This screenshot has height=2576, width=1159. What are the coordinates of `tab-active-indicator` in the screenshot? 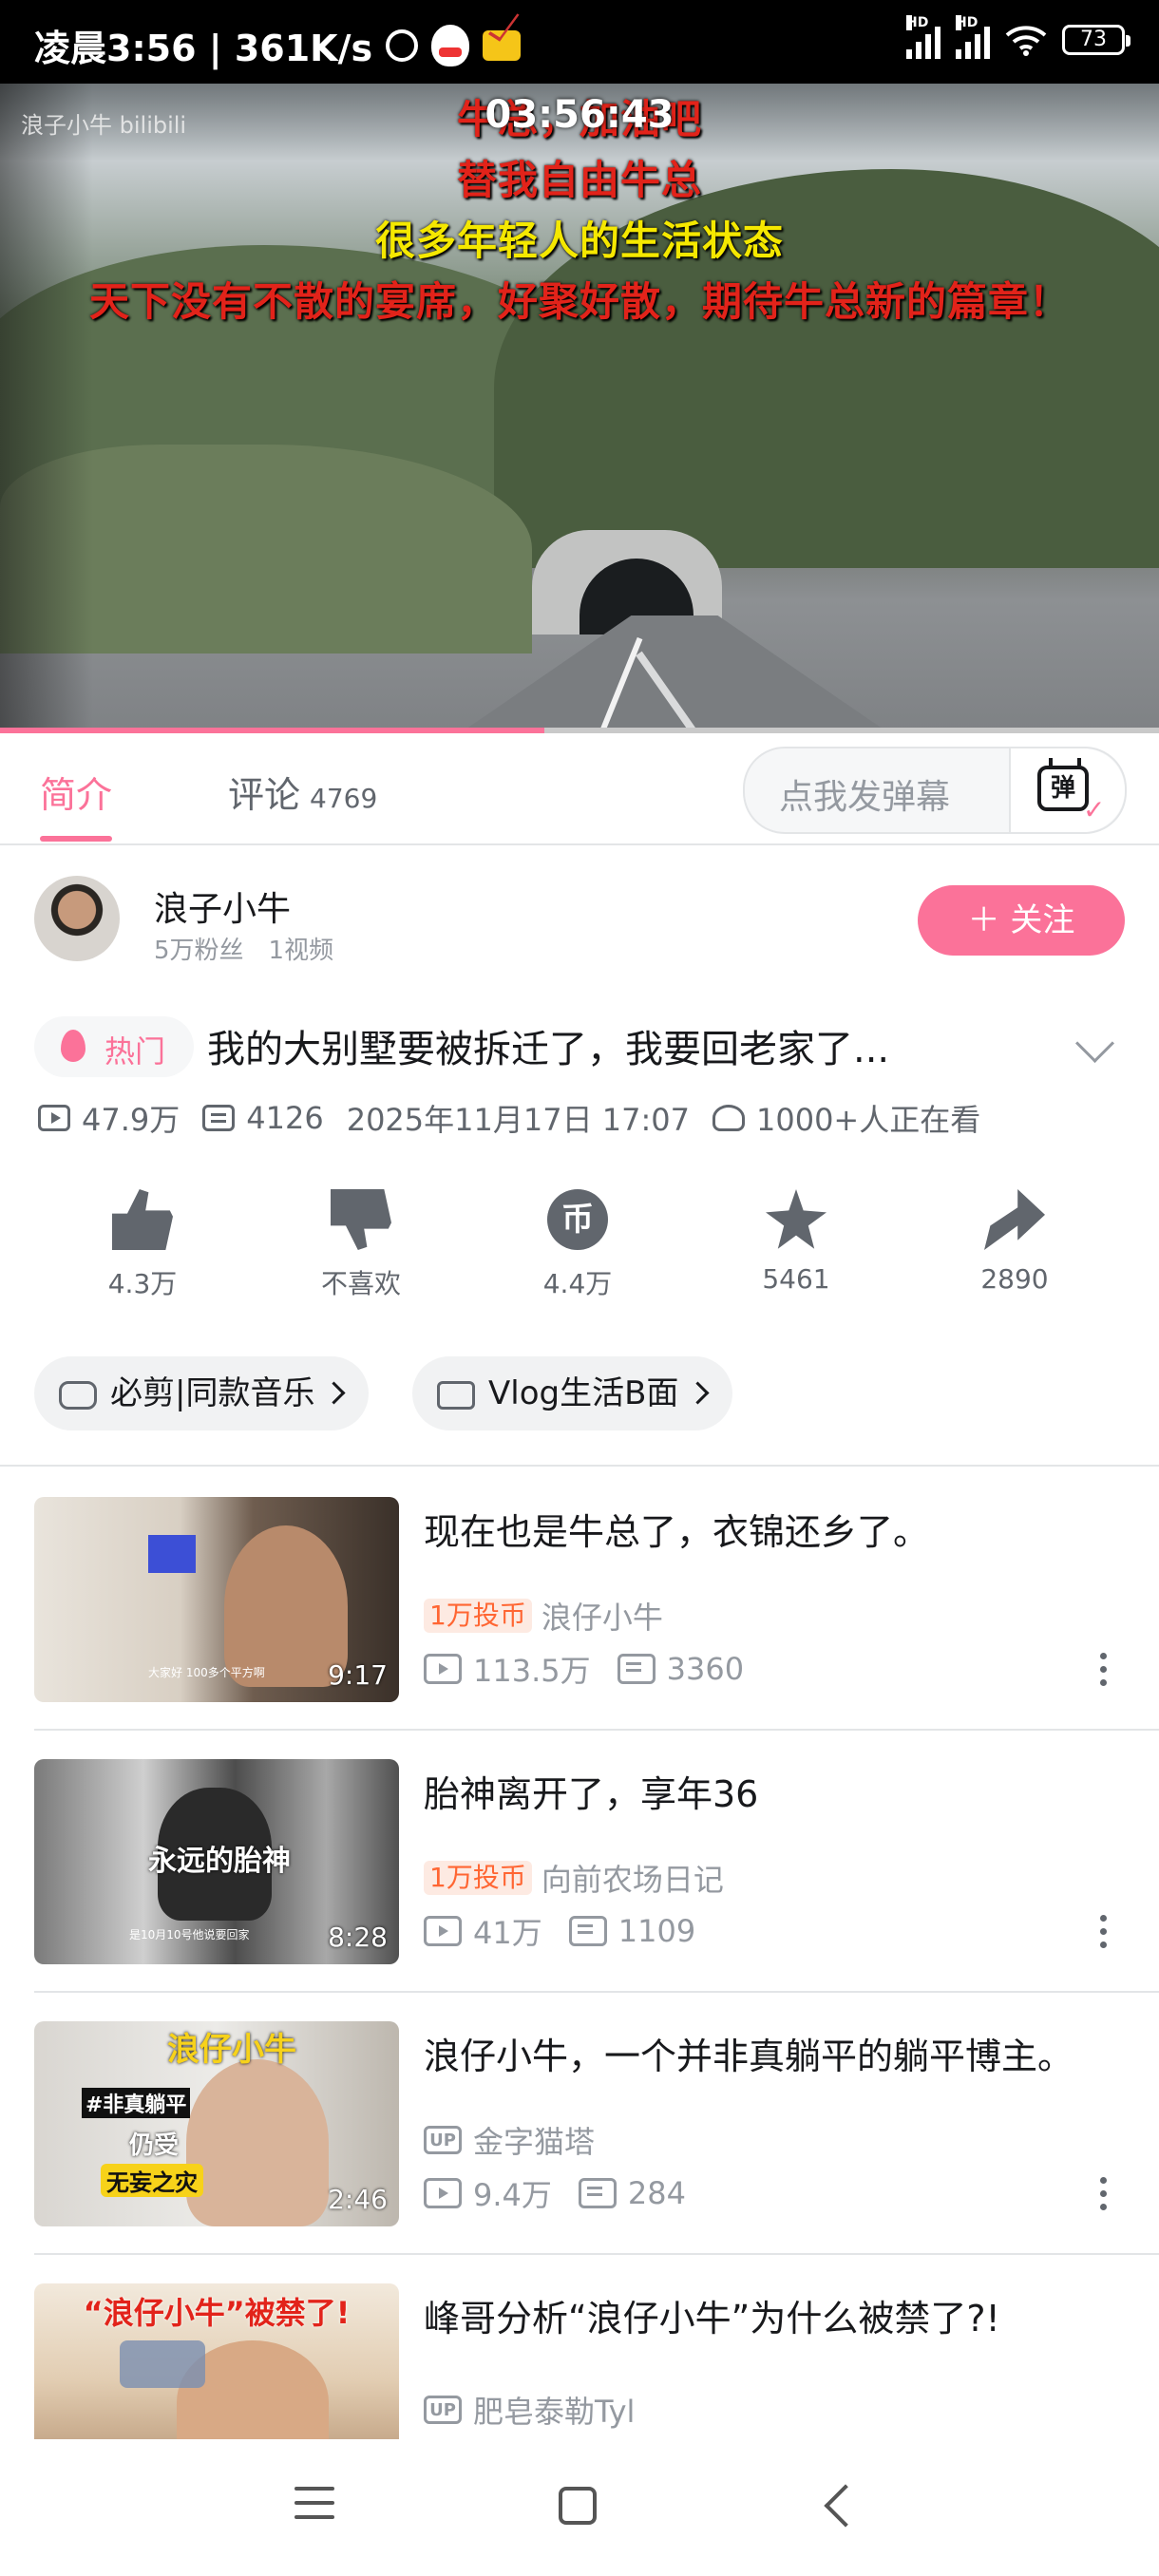 It's located at (76, 839).